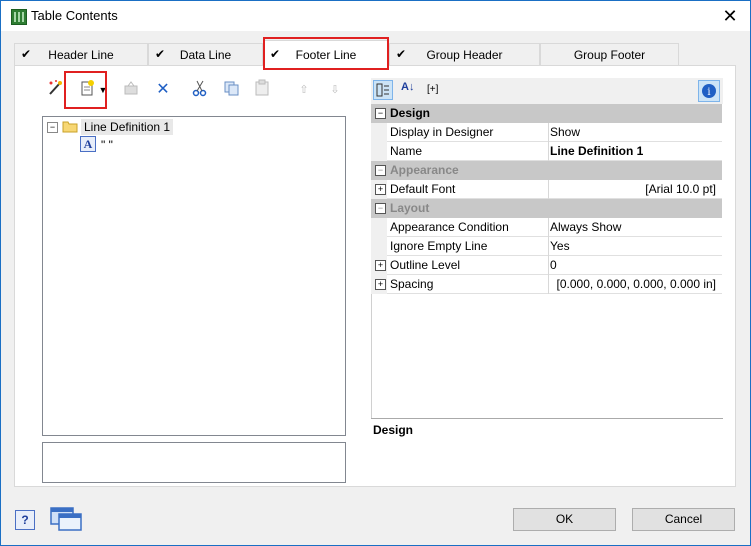 Image resolution: width=751 pixels, height=546 pixels. What do you see at coordinates (412, 284) in the screenshot?
I see `property-name: Spacing` at bounding box center [412, 284].